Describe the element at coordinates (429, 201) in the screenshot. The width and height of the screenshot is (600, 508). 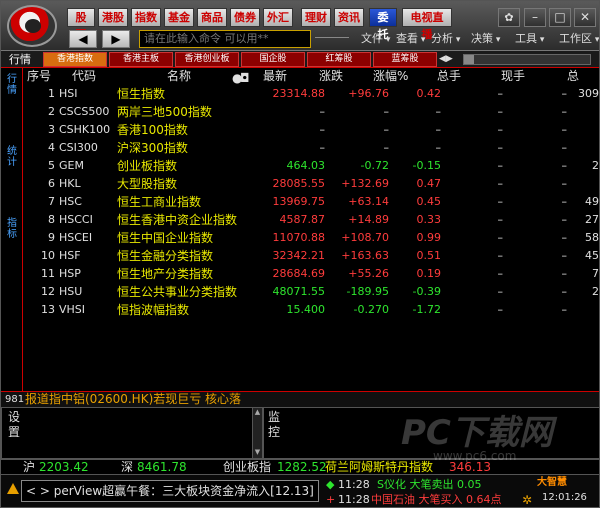
I see `cell-change-pct: 0.45` at that location.